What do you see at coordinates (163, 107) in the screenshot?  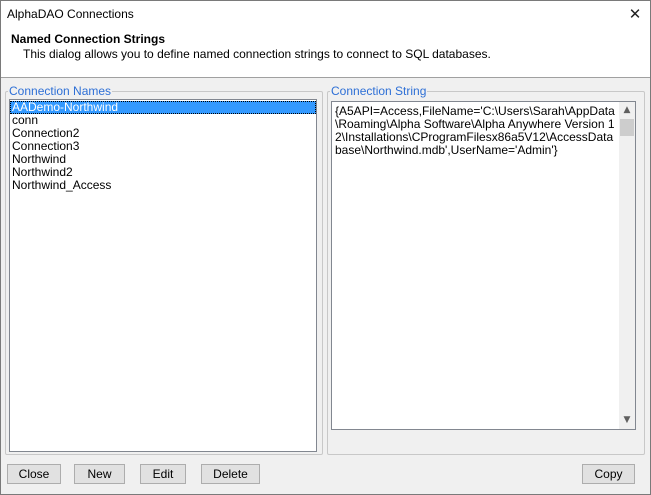 I see `list-item: AADemo-Northwind` at bounding box center [163, 107].